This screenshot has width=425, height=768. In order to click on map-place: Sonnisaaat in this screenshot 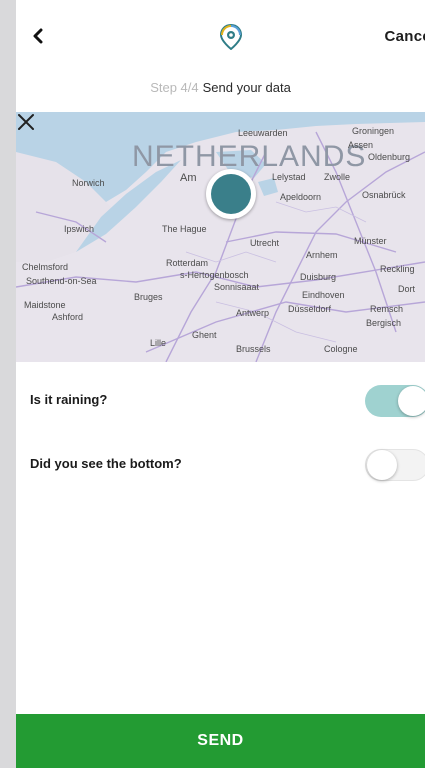, I will do `click(237, 287)`.